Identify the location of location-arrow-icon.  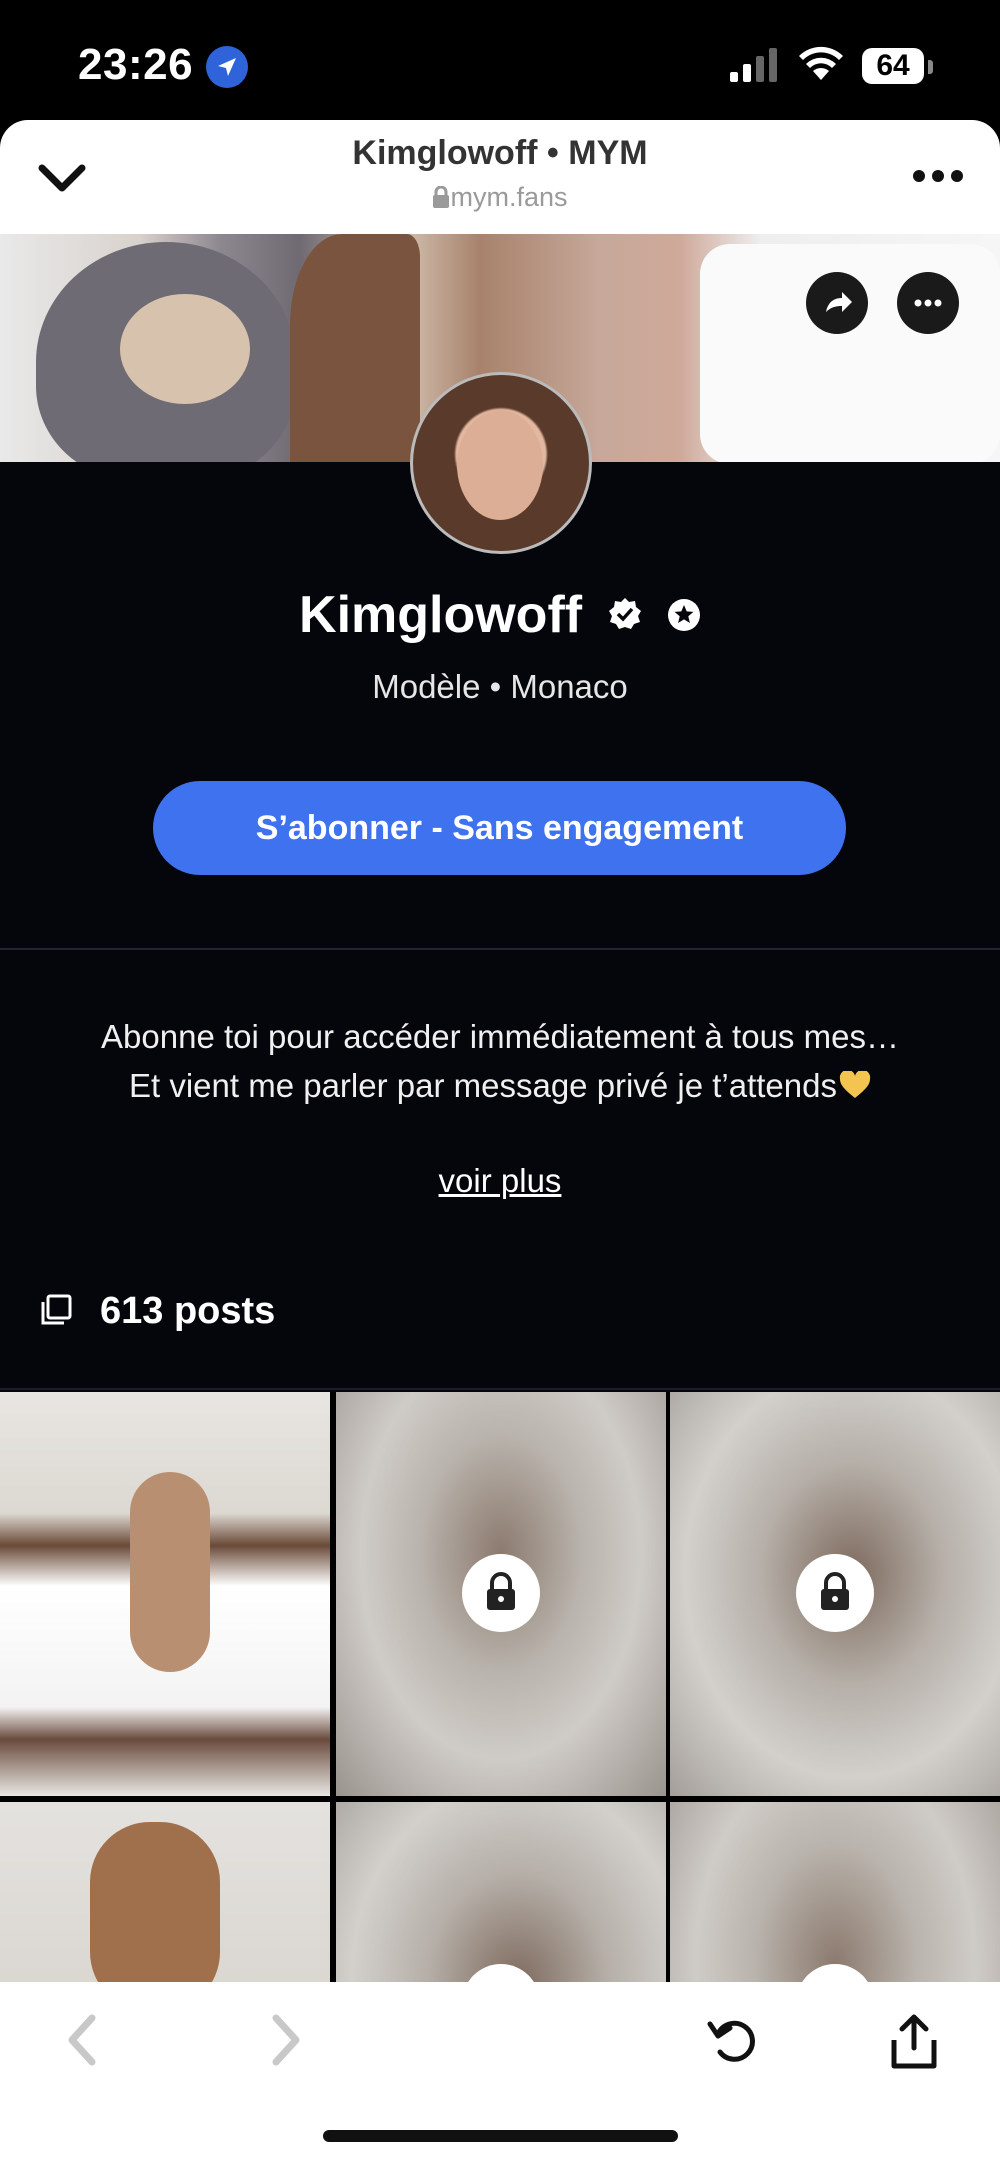
(227, 67).